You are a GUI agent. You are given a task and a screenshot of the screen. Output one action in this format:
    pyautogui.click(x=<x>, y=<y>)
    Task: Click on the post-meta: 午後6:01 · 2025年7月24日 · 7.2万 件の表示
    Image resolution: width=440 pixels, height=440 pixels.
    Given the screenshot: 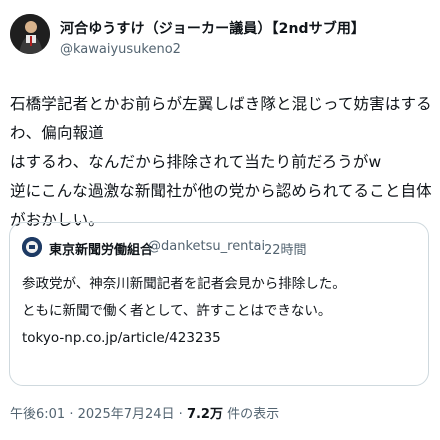 What is the action you would take?
    pyautogui.click(x=144, y=412)
    